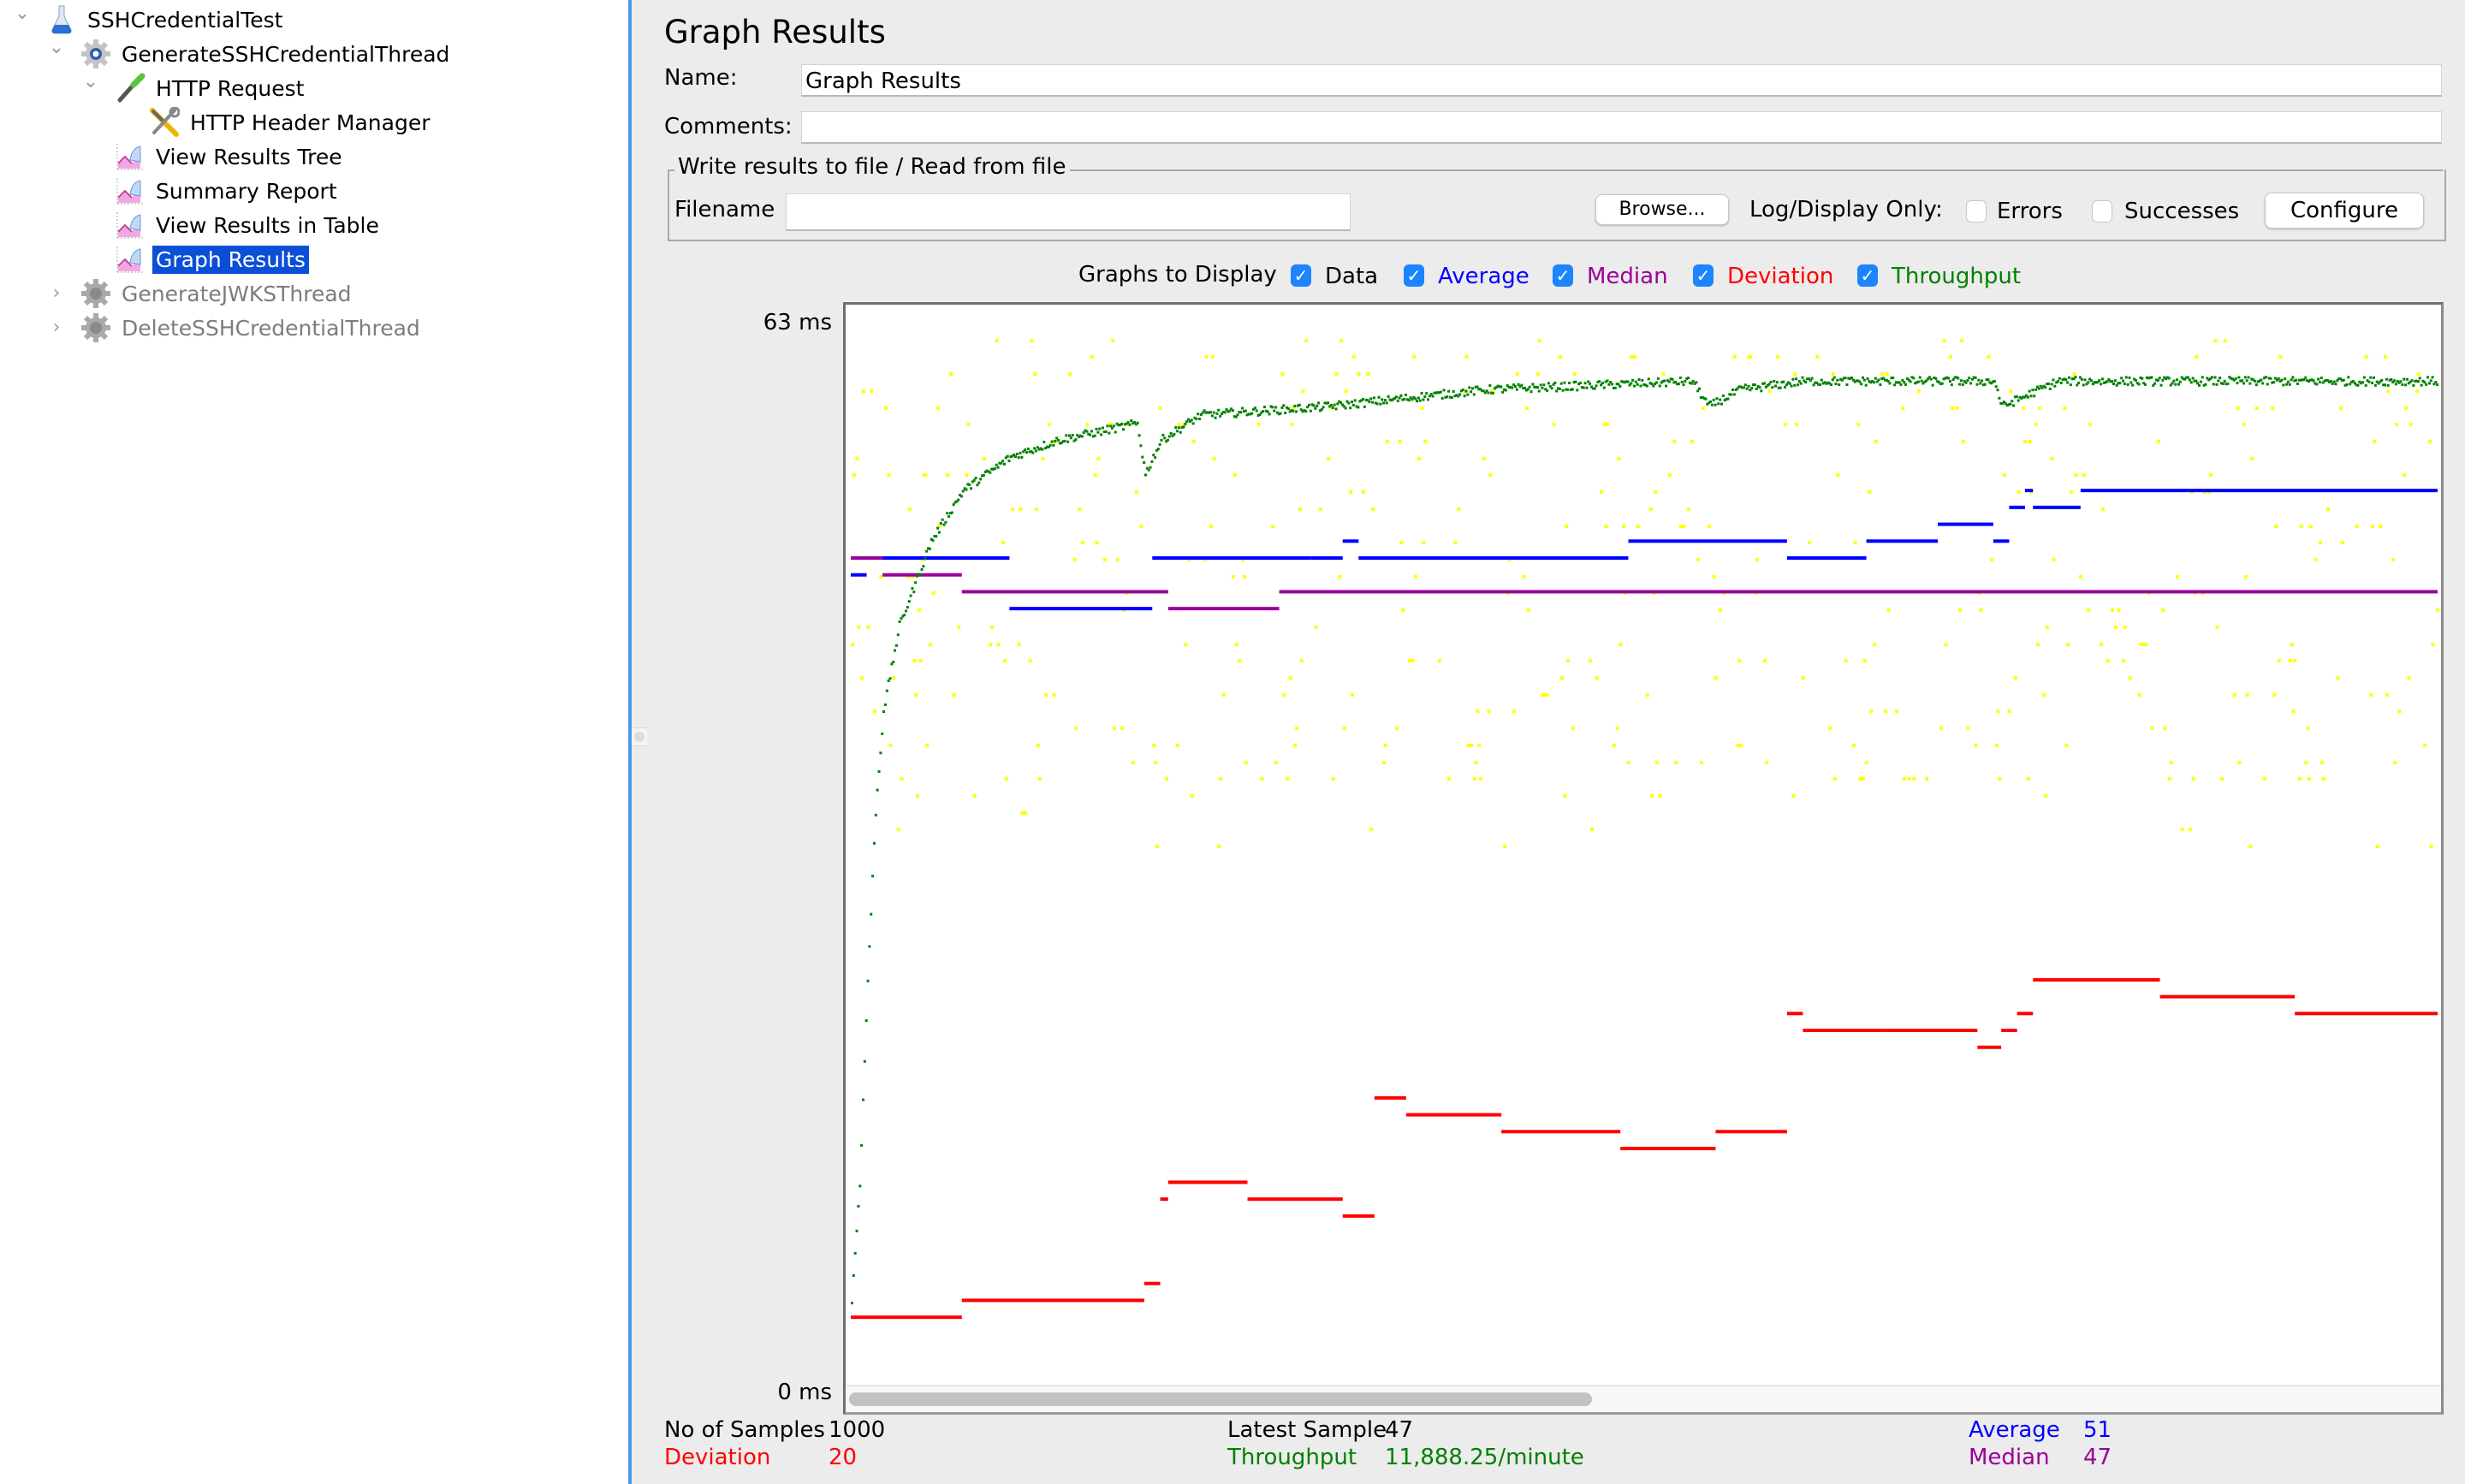  Describe the element at coordinates (1976, 212) in the screenshot. I see `errors-checkbox` at that location.